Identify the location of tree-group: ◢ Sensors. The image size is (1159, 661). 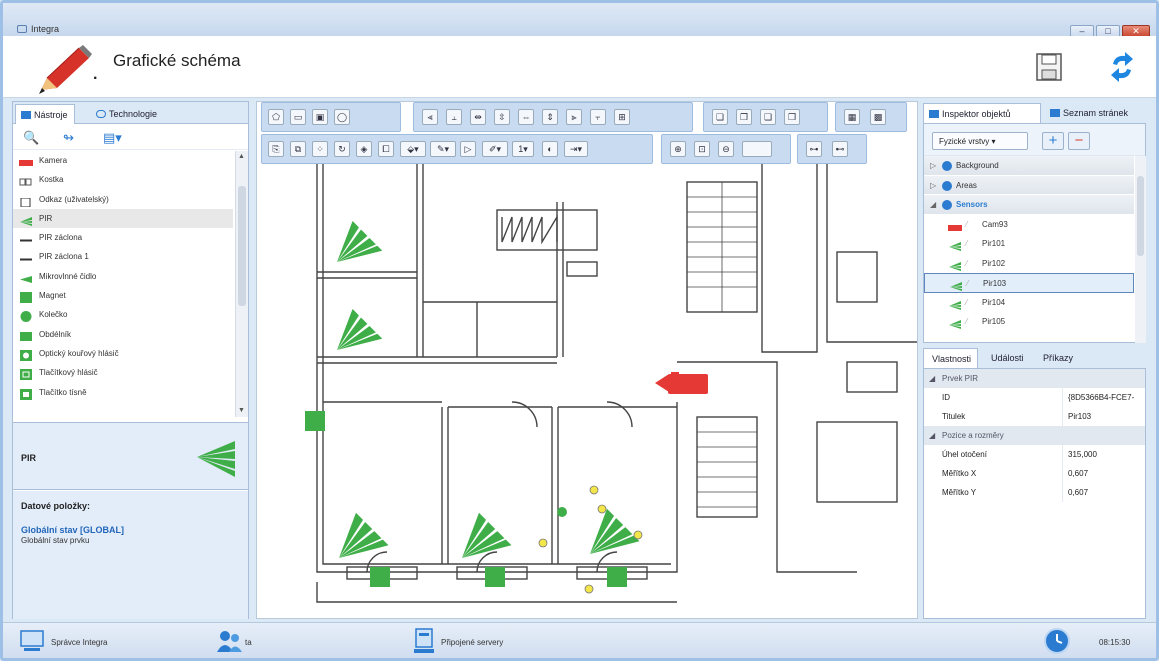
(1029, 205).